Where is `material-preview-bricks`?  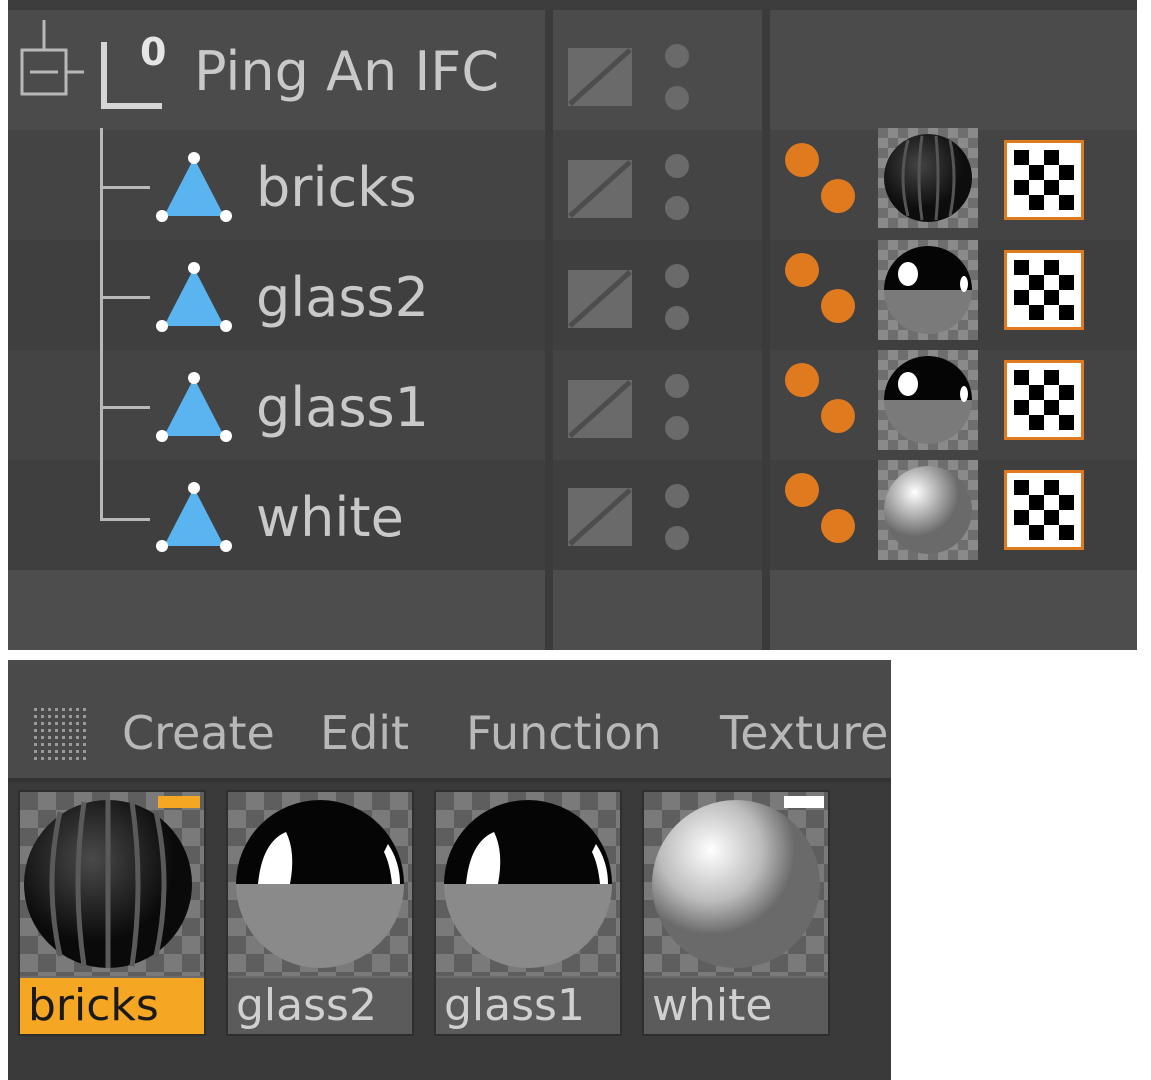 material-preview-bricks is located at coordinates (112, 884).